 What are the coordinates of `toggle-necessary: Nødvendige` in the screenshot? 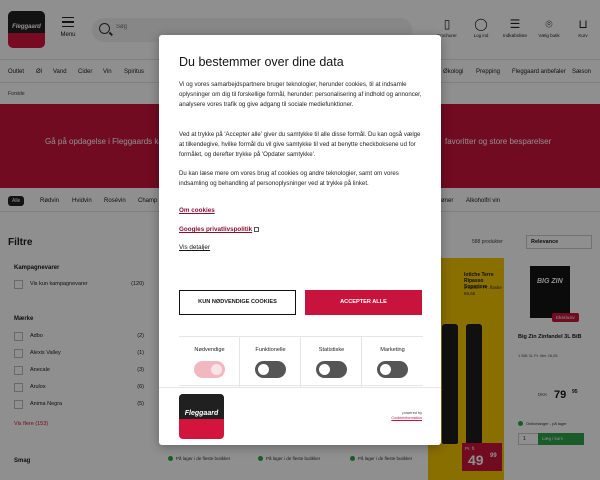 It's located at (209, 362).